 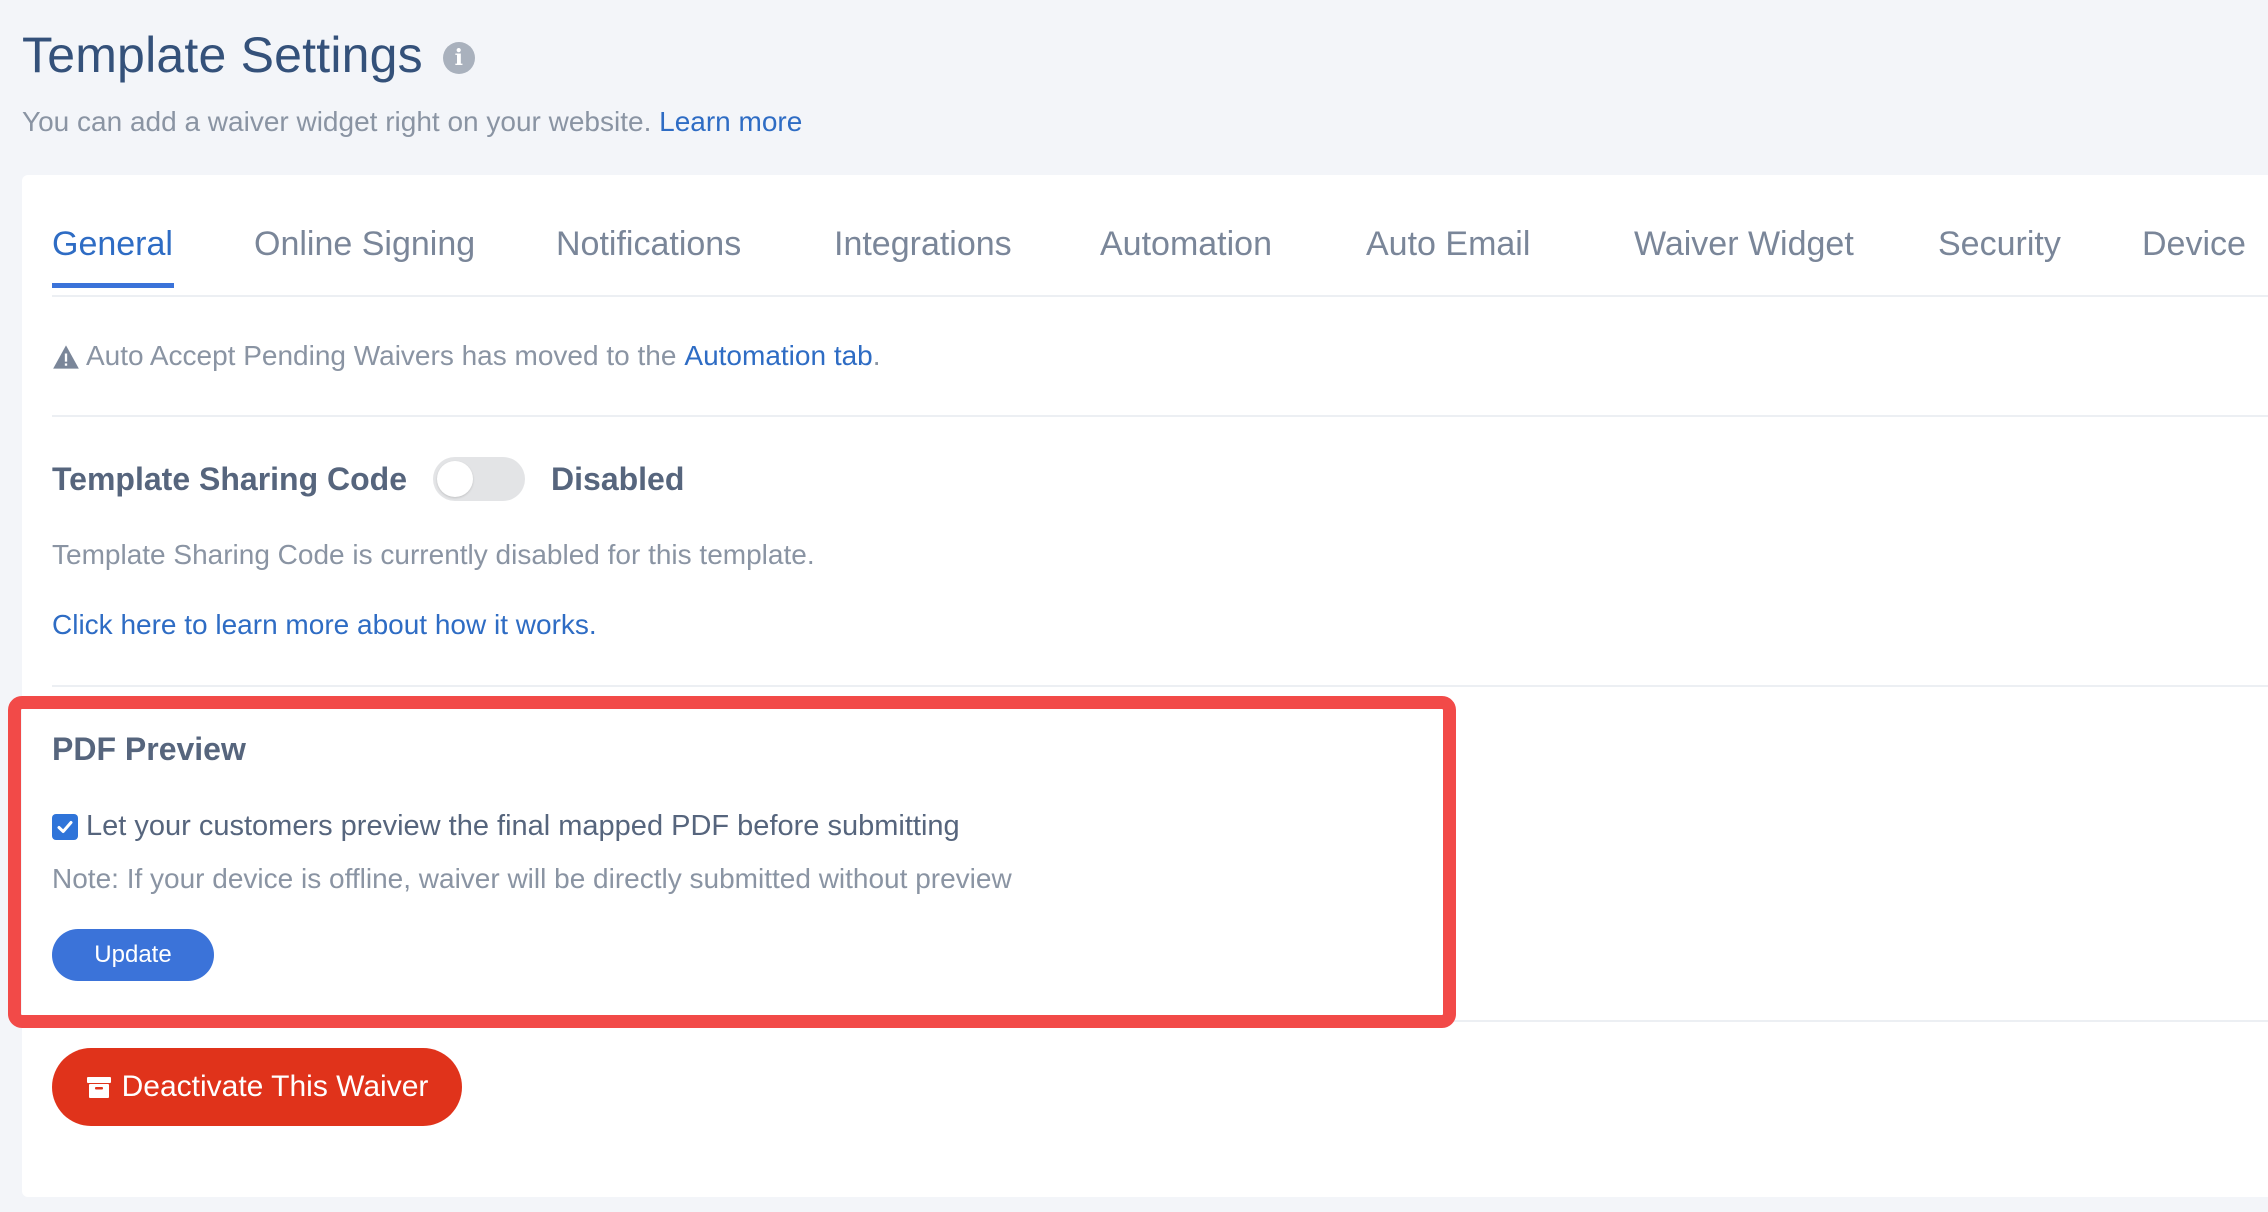 I want to click on toggle-knob, so click(x=455, y=479).